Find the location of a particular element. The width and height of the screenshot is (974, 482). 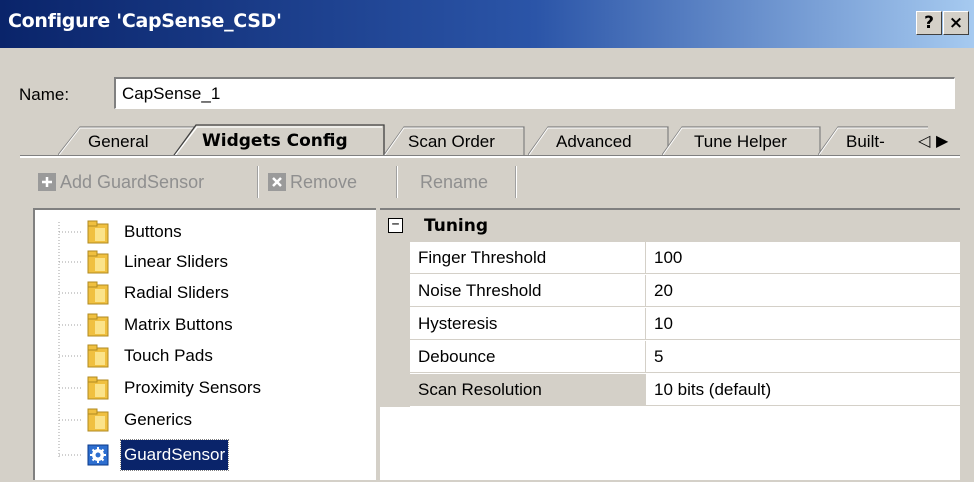

tree-item-label: Matrix Buttons is located at coordinates (178, 324).